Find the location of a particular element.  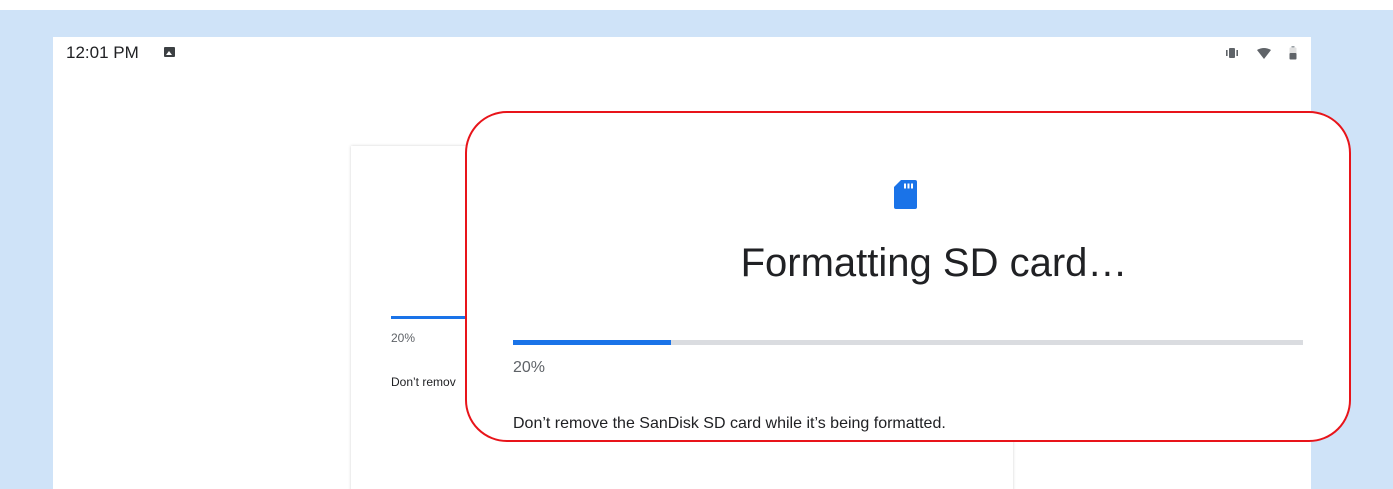

image-notification-icon is located at coordinates (169, 52).